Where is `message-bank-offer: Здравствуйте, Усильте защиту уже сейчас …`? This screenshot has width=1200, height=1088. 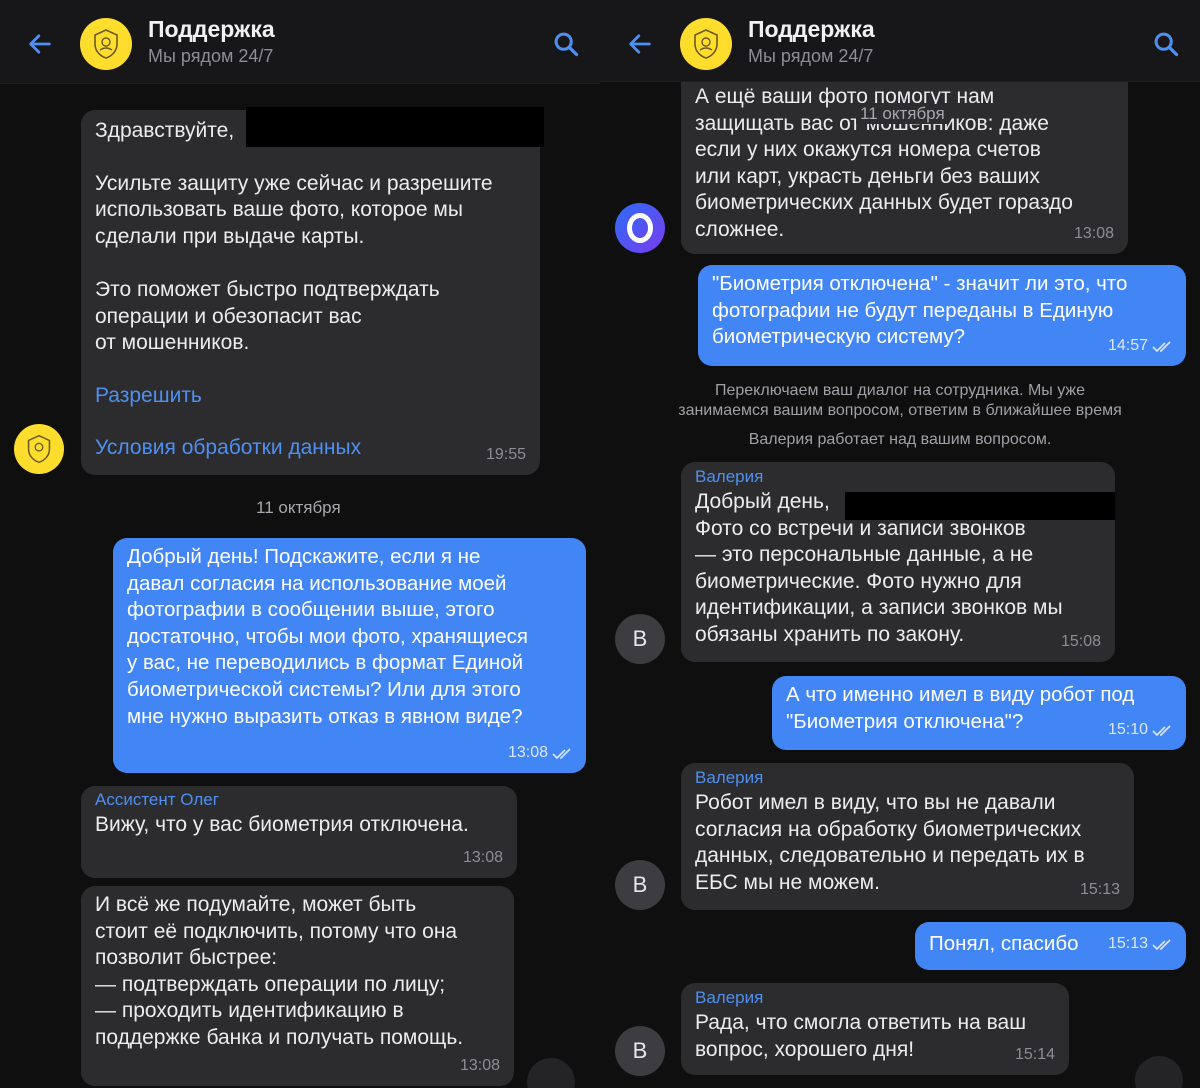
message-bank-offer: Здравствуйте, Усильте защиту уже сейчас … is located at coordinates (310, 292).